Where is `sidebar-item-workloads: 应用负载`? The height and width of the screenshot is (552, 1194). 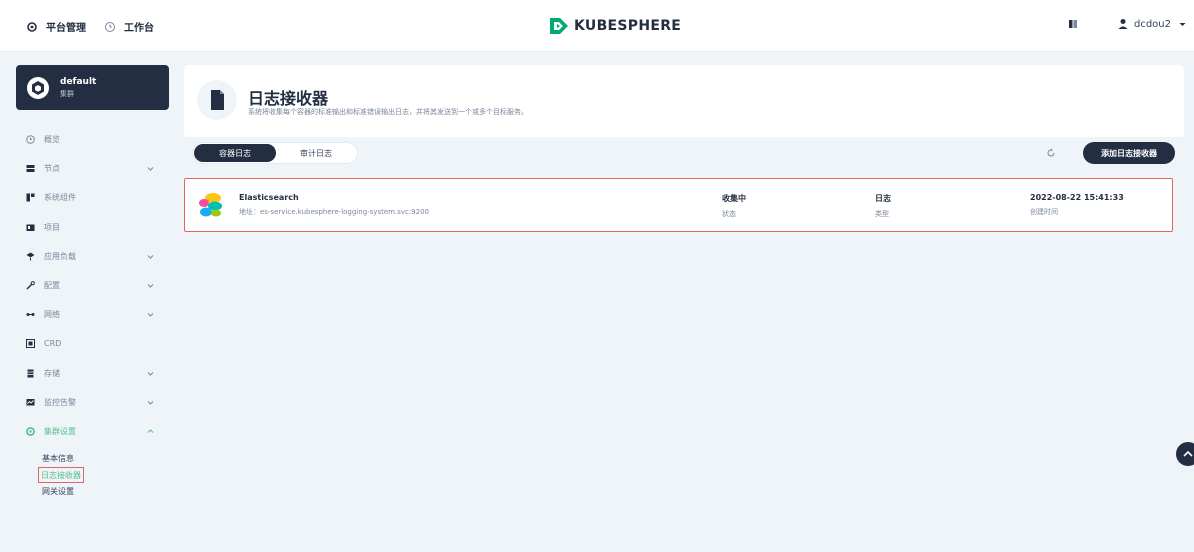
sidebar-item-workloads: 应用负载 is located at coordinates (96, 256).